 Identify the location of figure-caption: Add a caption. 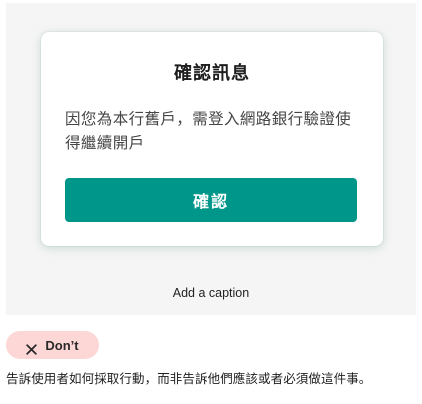
(211, 293).